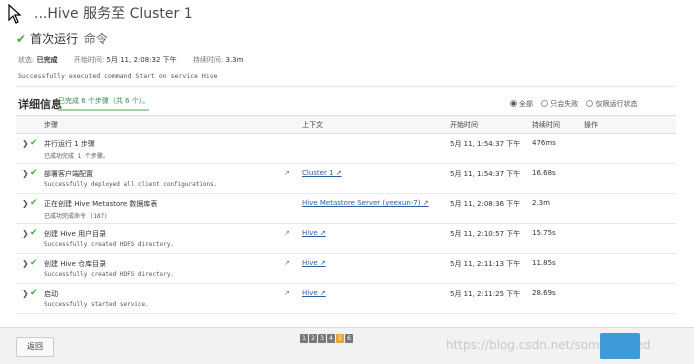  What do you see at coordinates (95, 39) in the screenshot?
I see `command-label: 命令` at bounding box center [95, 39].